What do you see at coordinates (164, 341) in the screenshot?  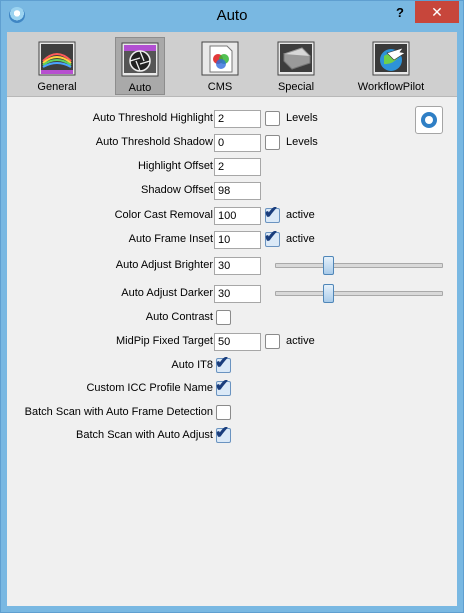 I see `midpip-label: MidPip Fixed Target` at bounding box center [164, 341].